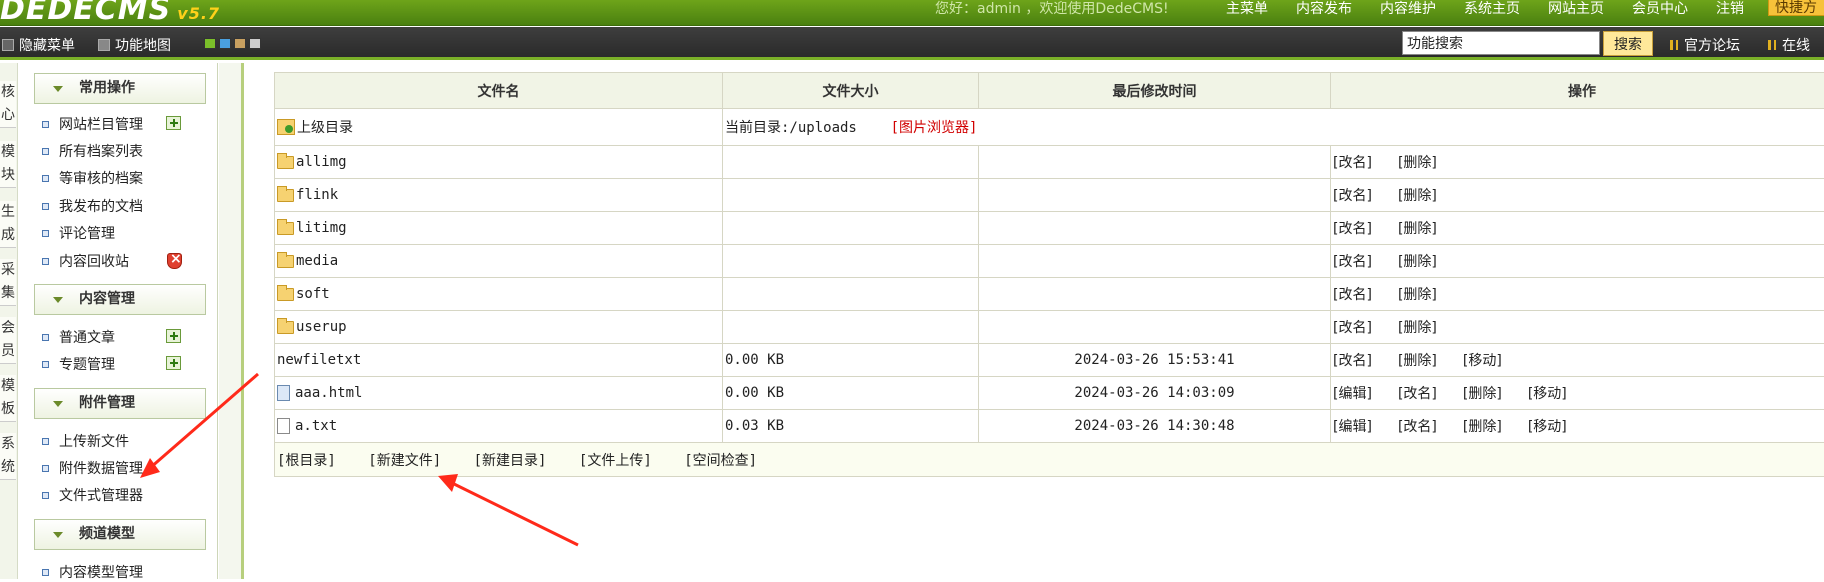 Image resolution: width=1824 pixels, height=582 pixels. I want to click on online-link-label: 在线, so click(1796, 45).